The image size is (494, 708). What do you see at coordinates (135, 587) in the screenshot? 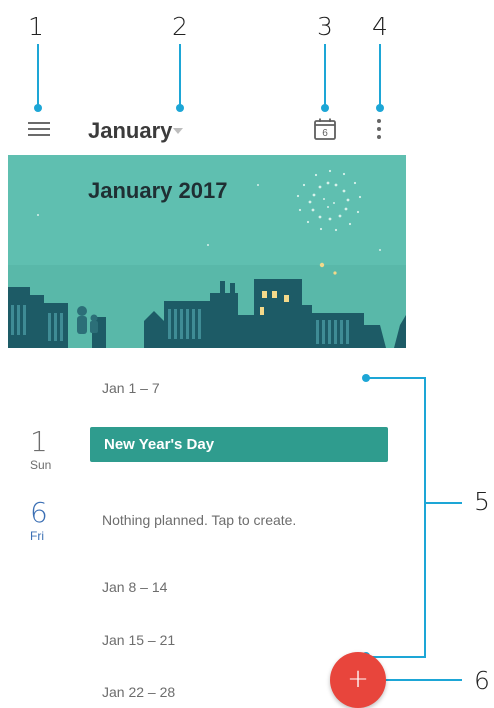
I see `week-label-2: Jan 8 – 14` at bounding box center [135, 587].